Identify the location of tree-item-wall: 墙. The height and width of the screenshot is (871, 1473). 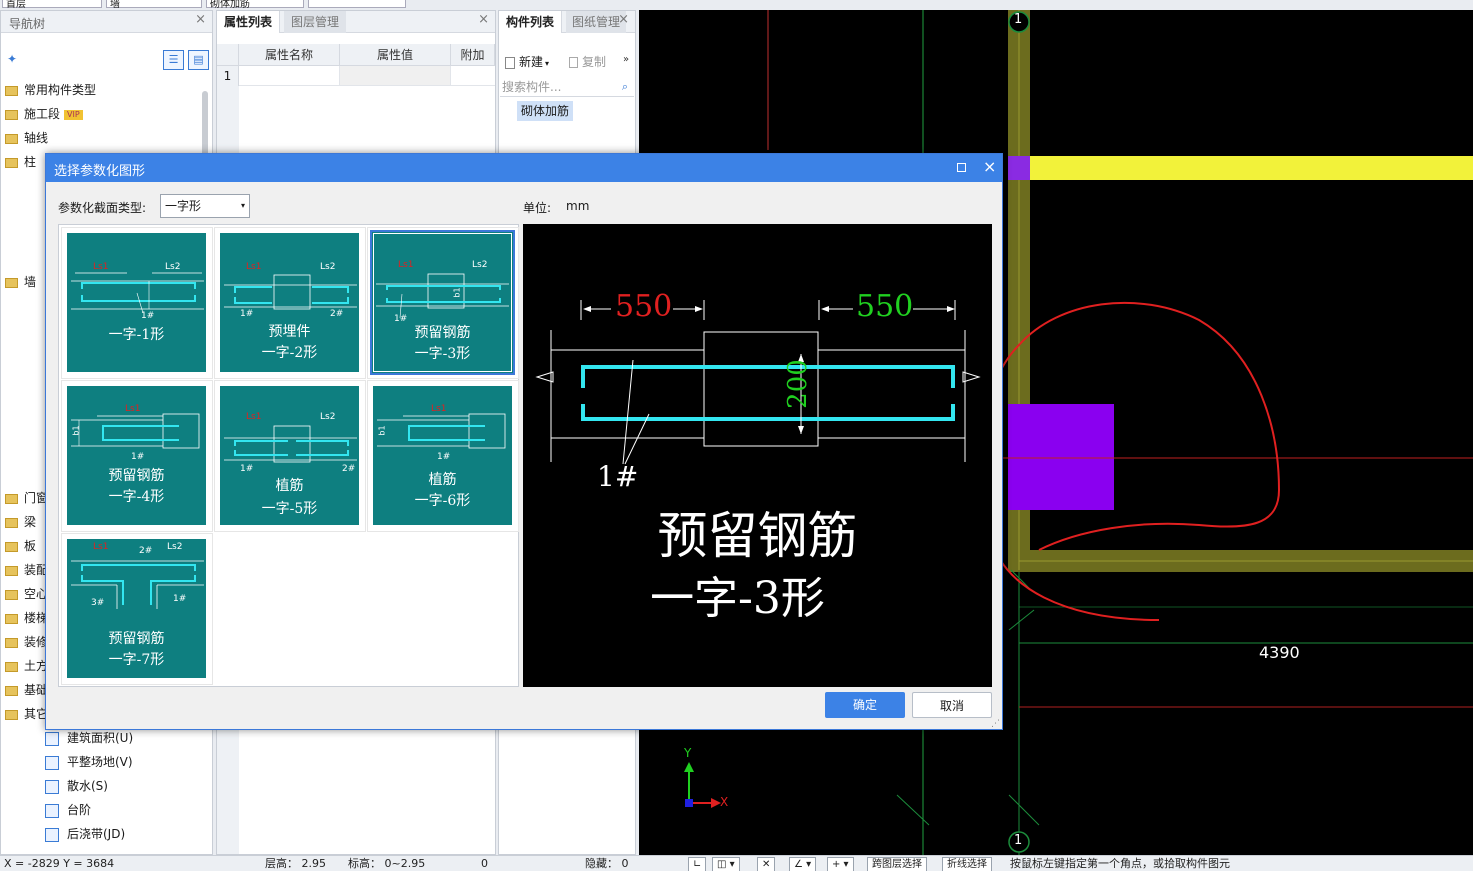
(20, 282).